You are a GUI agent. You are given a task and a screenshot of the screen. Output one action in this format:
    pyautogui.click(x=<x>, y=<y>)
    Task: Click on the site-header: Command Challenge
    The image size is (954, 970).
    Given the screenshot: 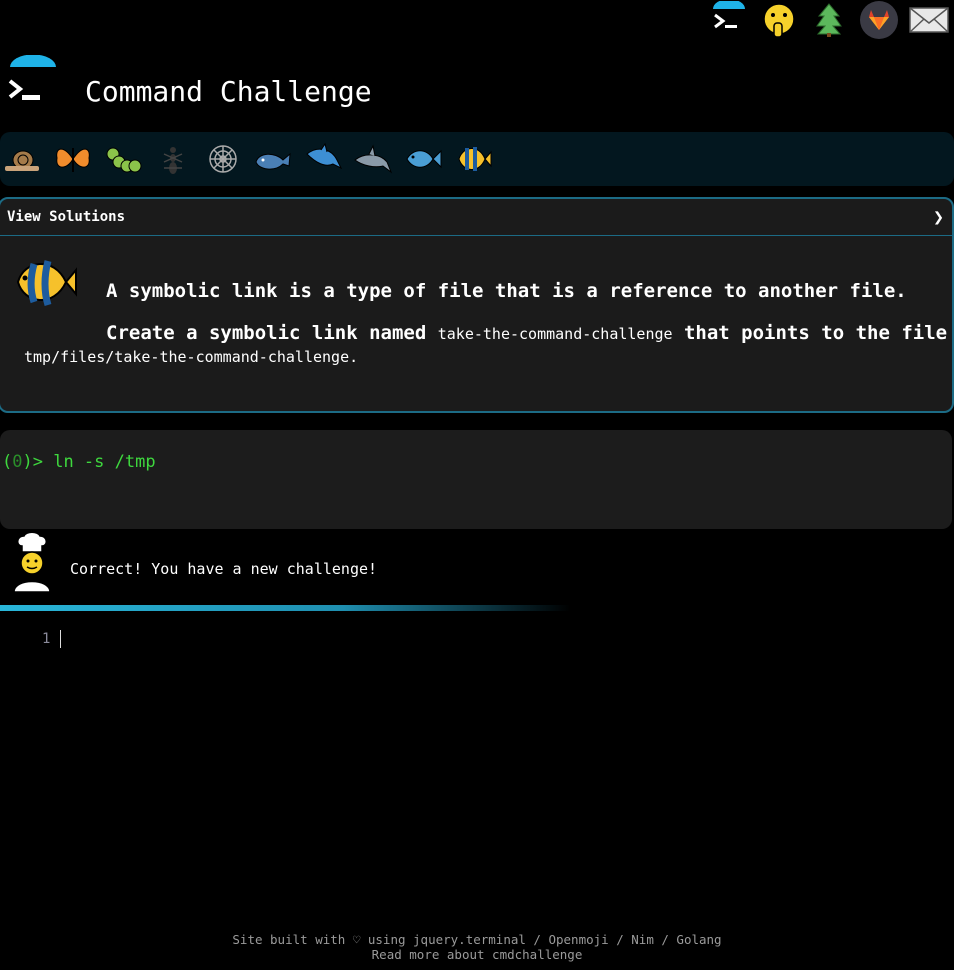 What is the action you would take?
    pyautogui.click(x=477, y=89)
    